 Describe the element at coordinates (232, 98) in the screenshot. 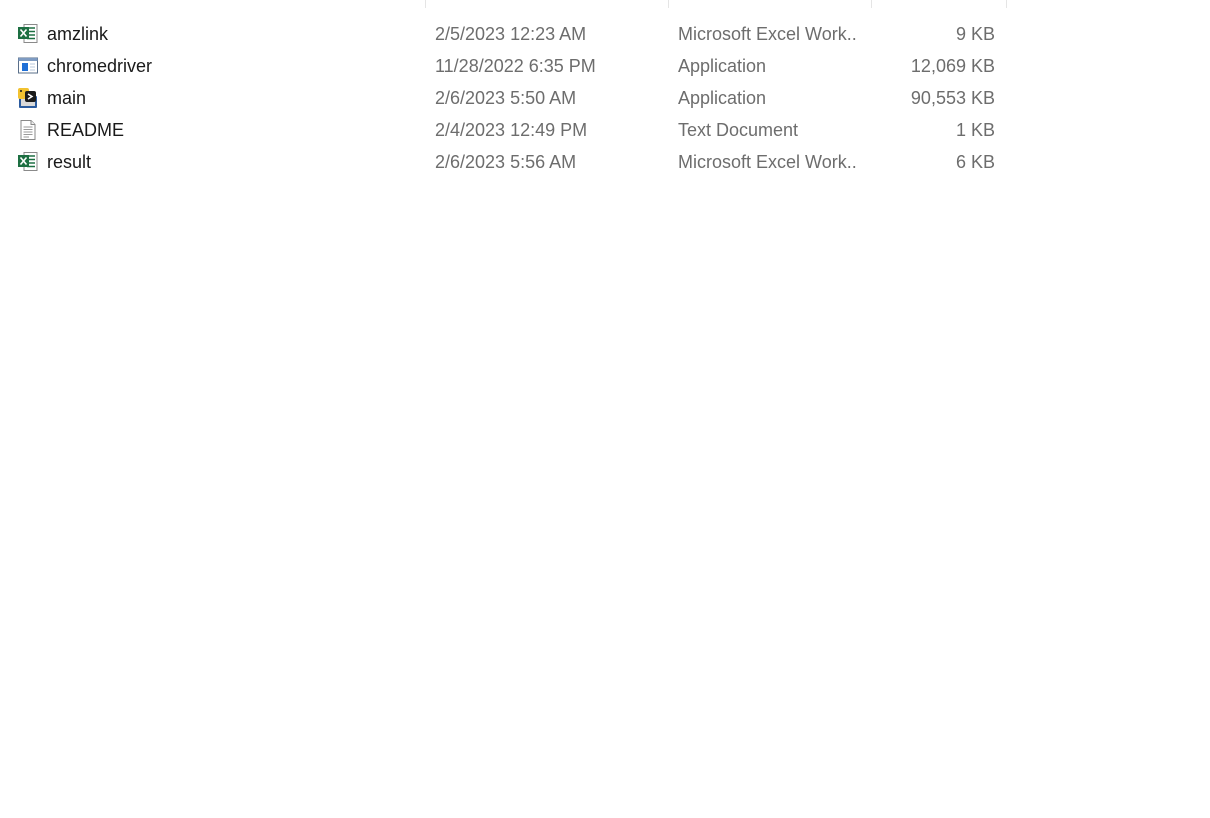

I see `file-name: main` at that location.